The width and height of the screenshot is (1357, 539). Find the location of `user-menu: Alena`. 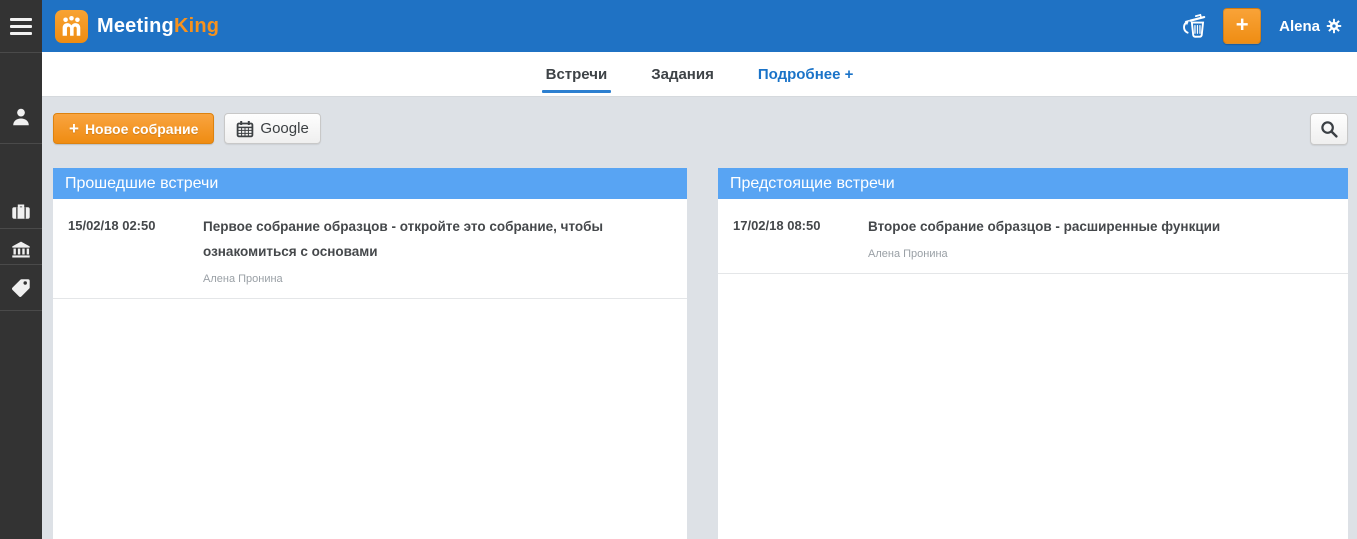

user-menu: Alena is located at coordinates (1310, 26).